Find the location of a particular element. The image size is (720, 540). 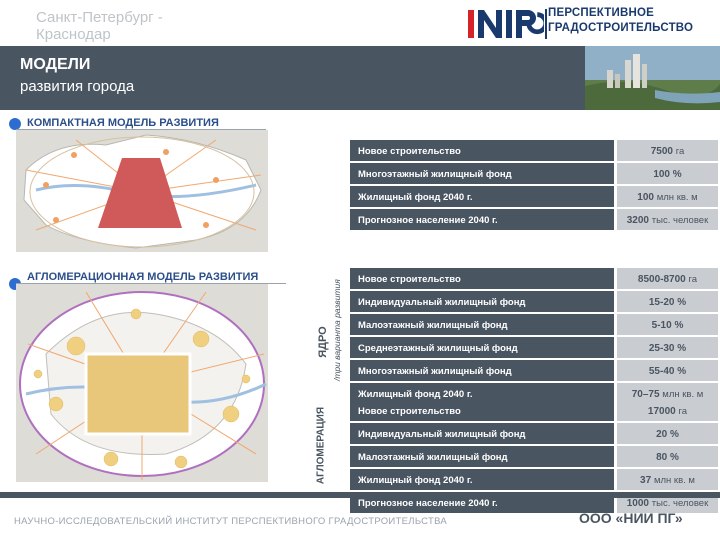

compact-heading: КОМПАКТНАЯ МОДЕЛЬ РАЗВИТИЯ is located at coordinates (123, 123).